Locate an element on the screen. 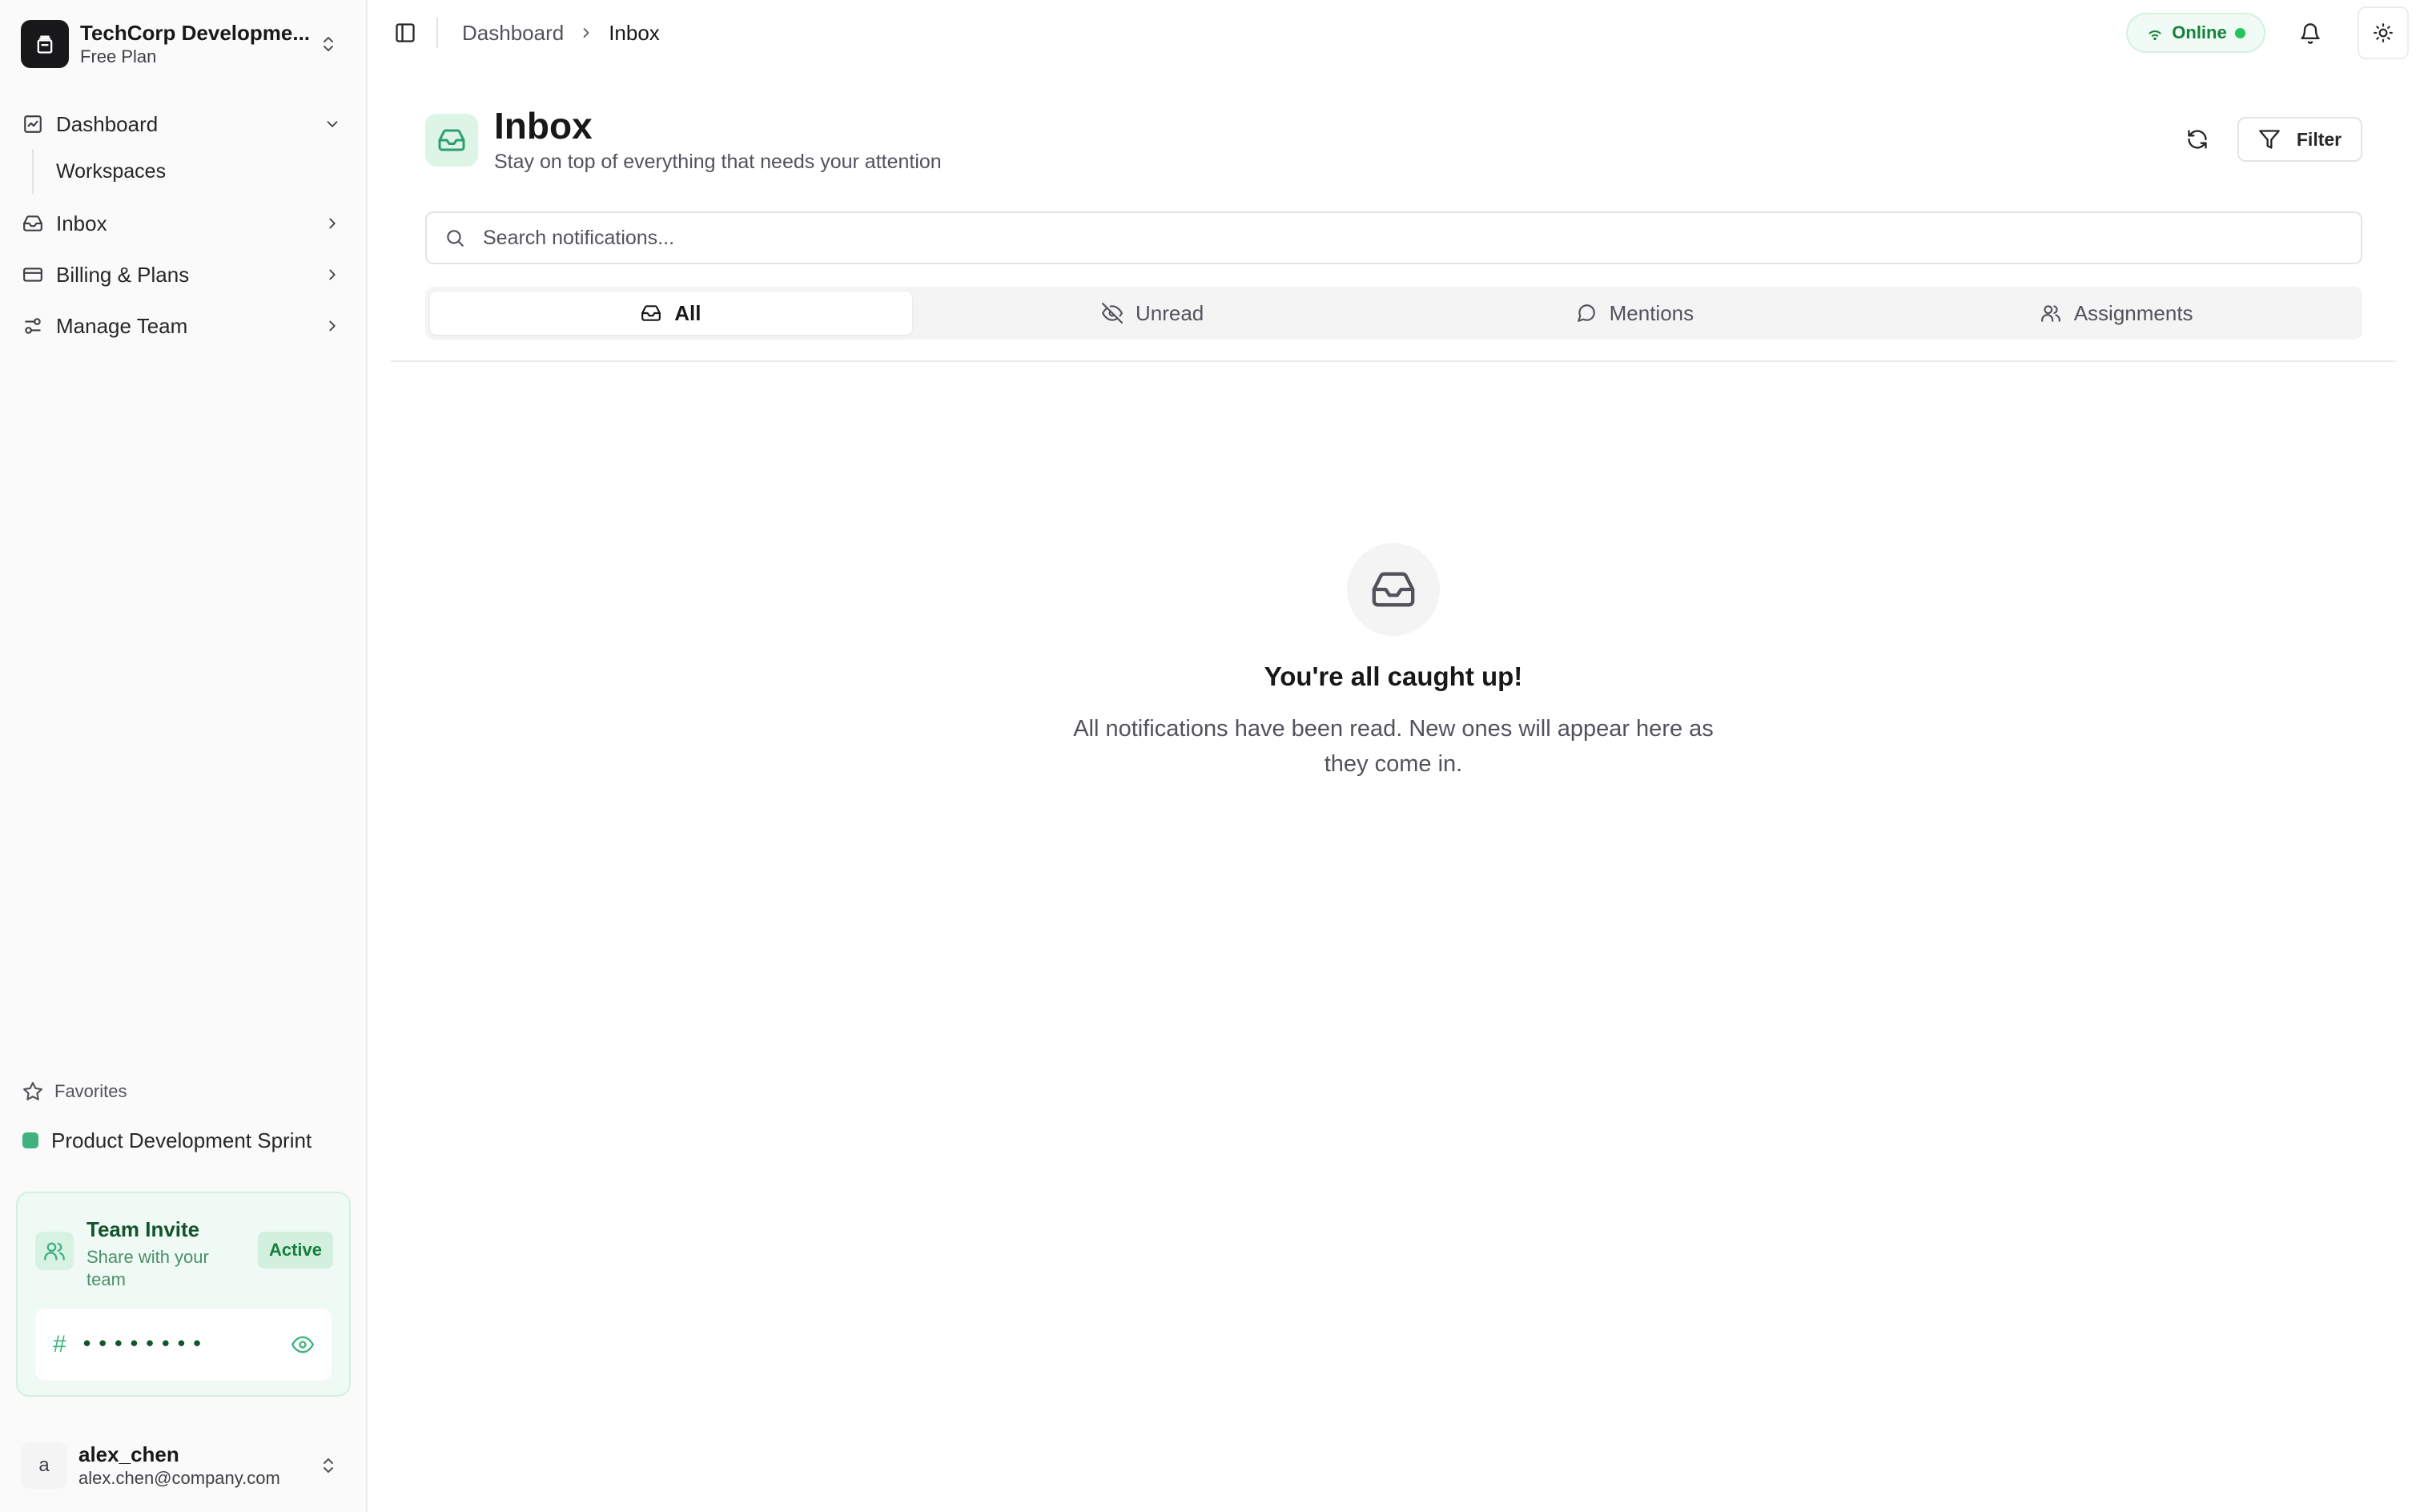 The image size is (2420, 1512). favorites-header: Favorites is located at coordinates (74, 1091).